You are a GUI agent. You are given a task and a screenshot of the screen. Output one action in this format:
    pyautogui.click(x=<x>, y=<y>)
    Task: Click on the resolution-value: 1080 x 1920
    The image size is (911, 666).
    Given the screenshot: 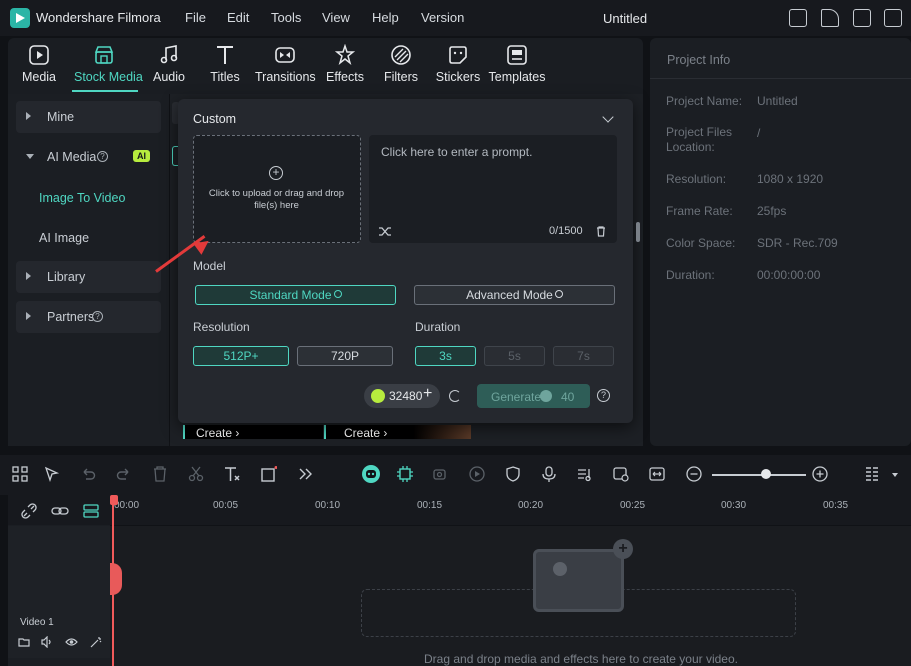 What is the action you would take?
    pyautogui.click(x=790, y=179)
    